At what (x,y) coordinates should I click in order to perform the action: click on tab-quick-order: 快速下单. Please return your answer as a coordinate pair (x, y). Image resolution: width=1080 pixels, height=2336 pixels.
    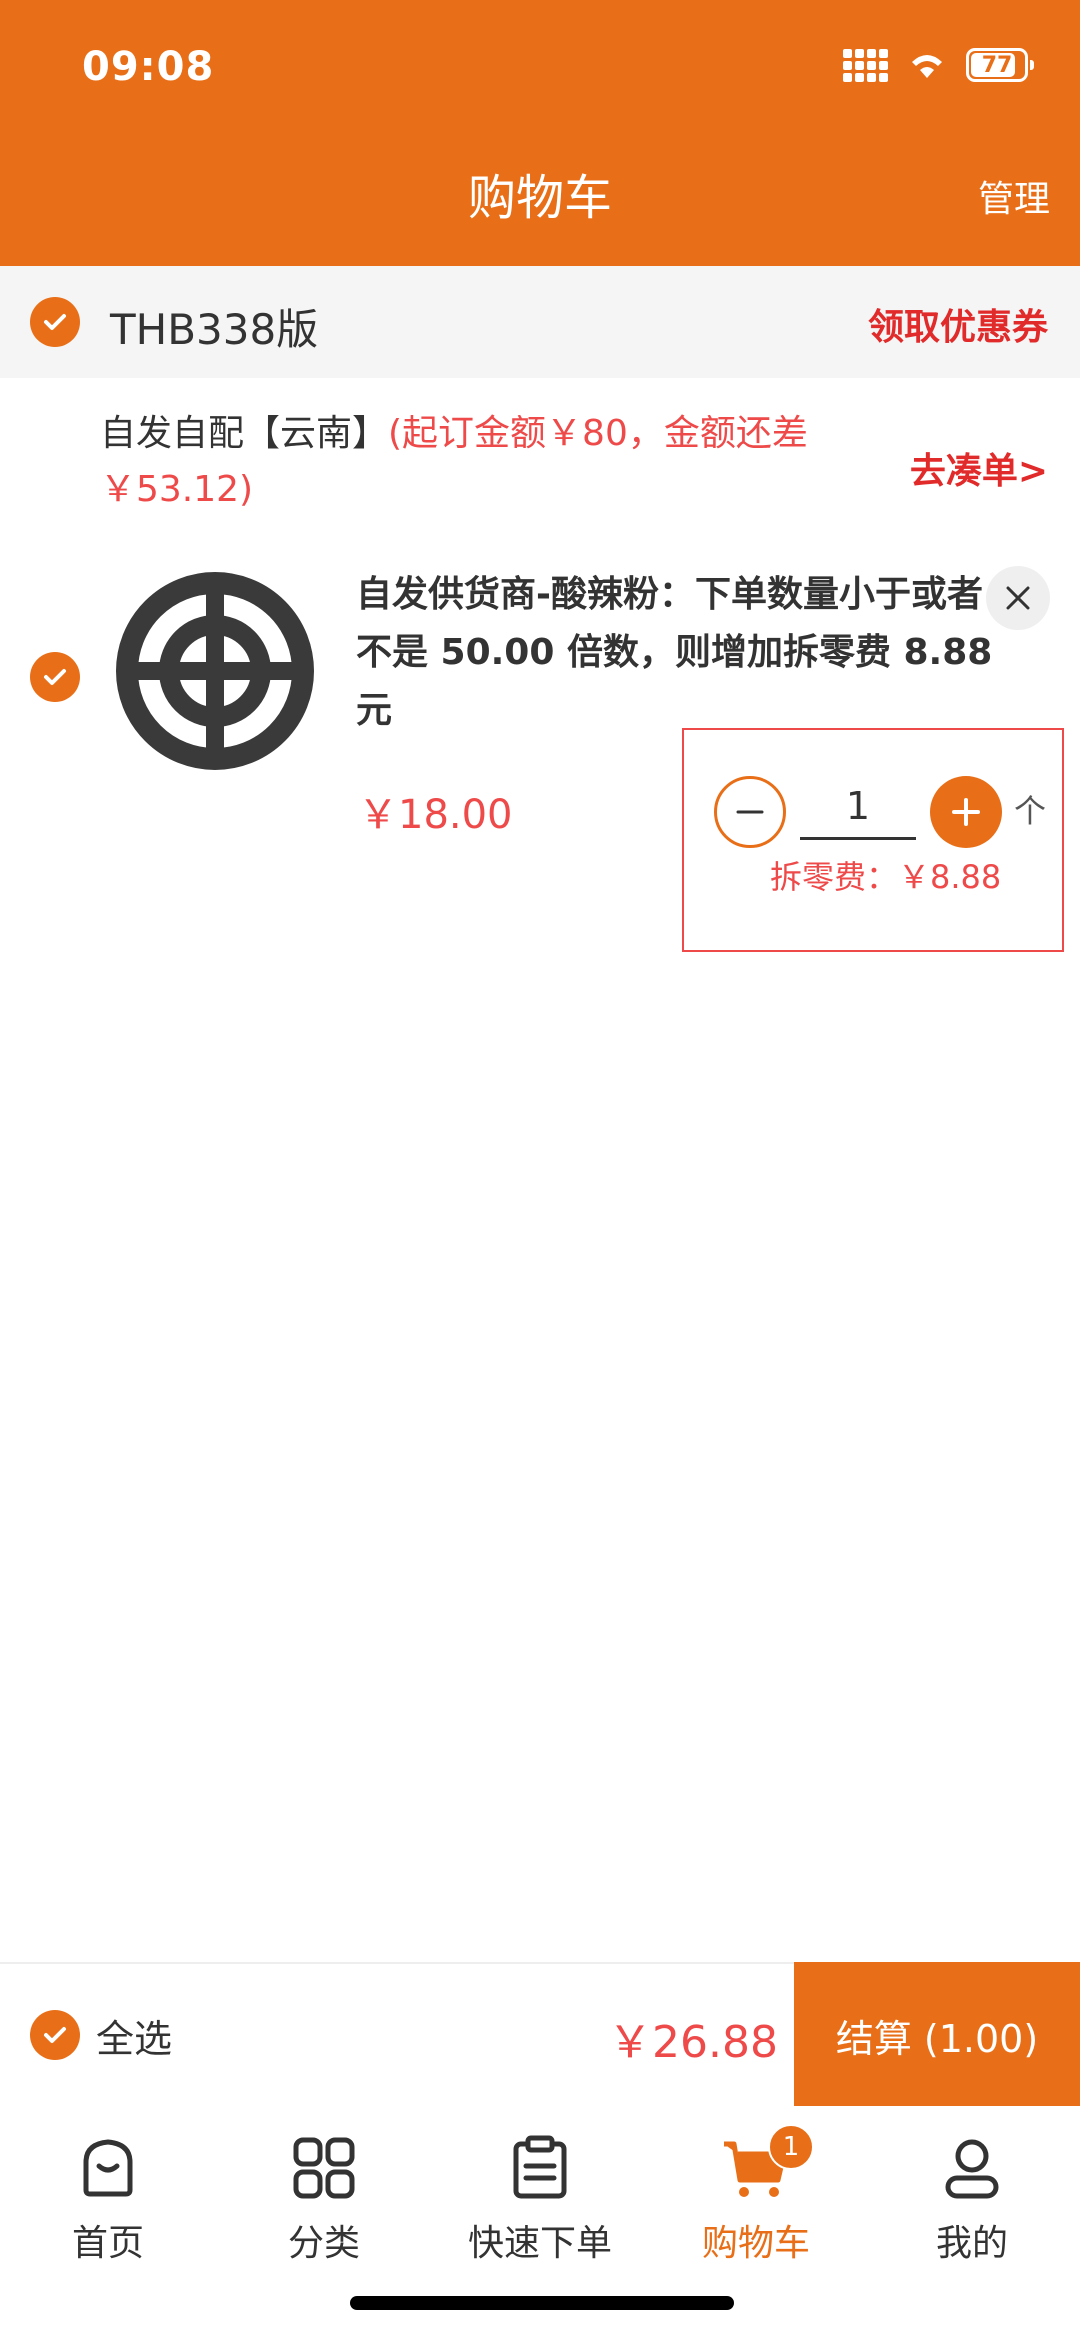
    Looking at the image, I should click on (540, 2199).